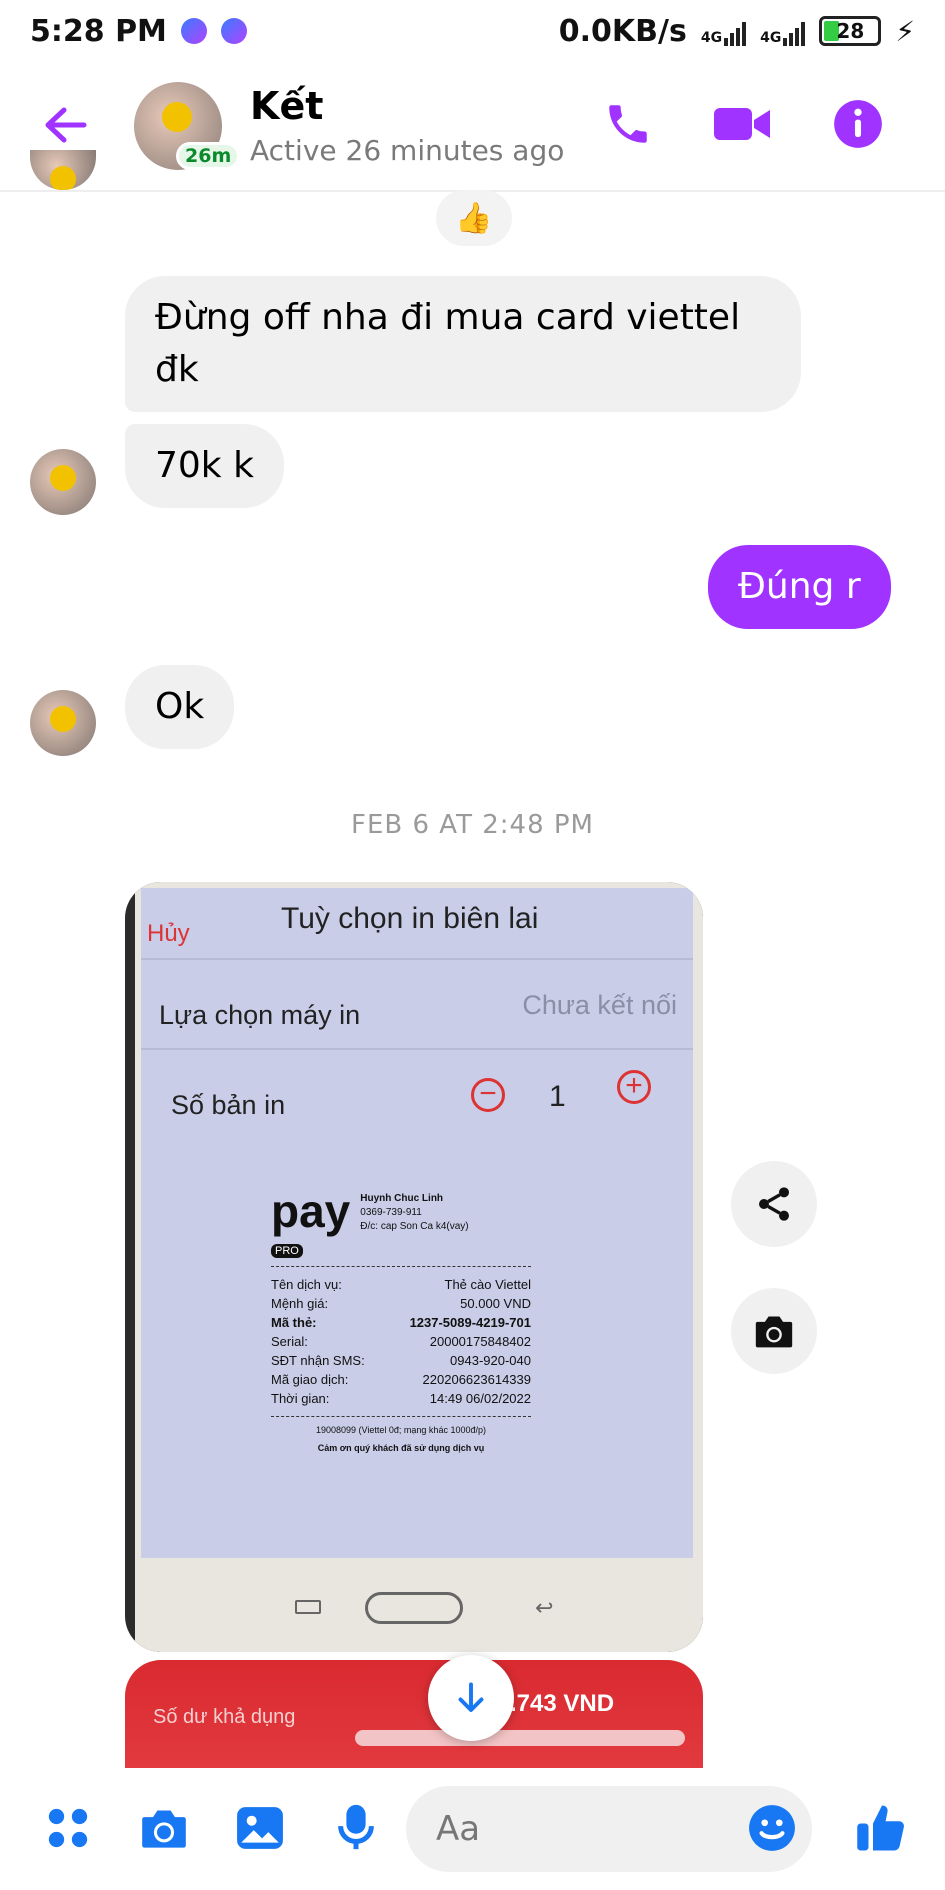  I want to click on photo-phone-buttons: ↩, so click(419, 1607).